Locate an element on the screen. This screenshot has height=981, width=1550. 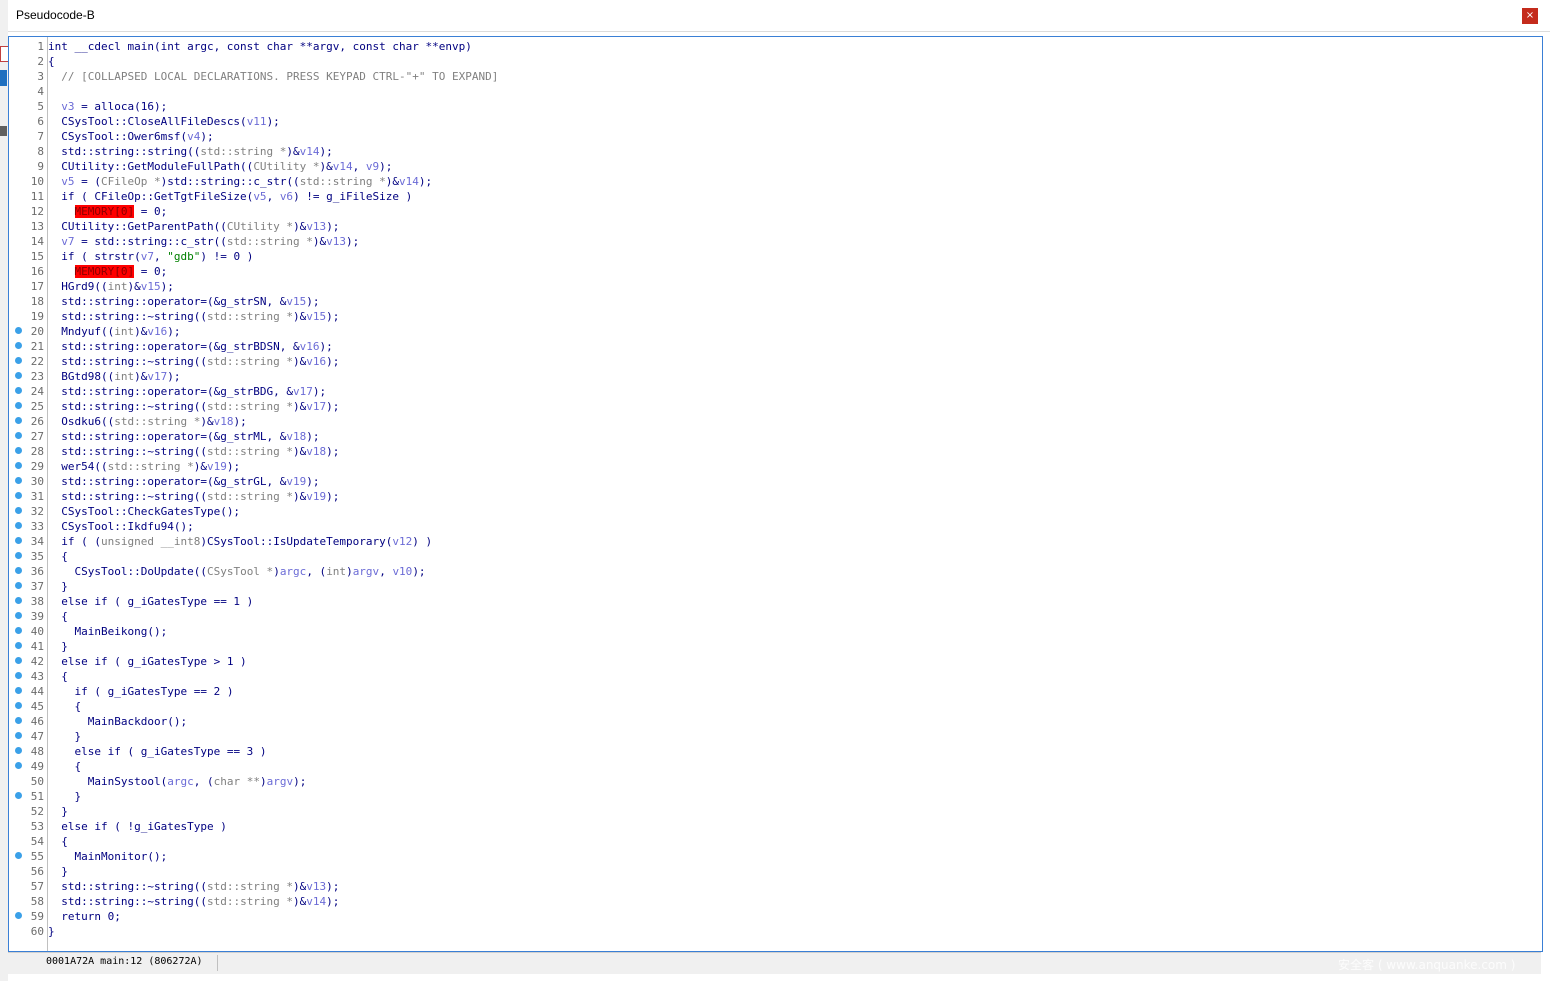
gutter-line: 46 is located at coordinates (27, 721).